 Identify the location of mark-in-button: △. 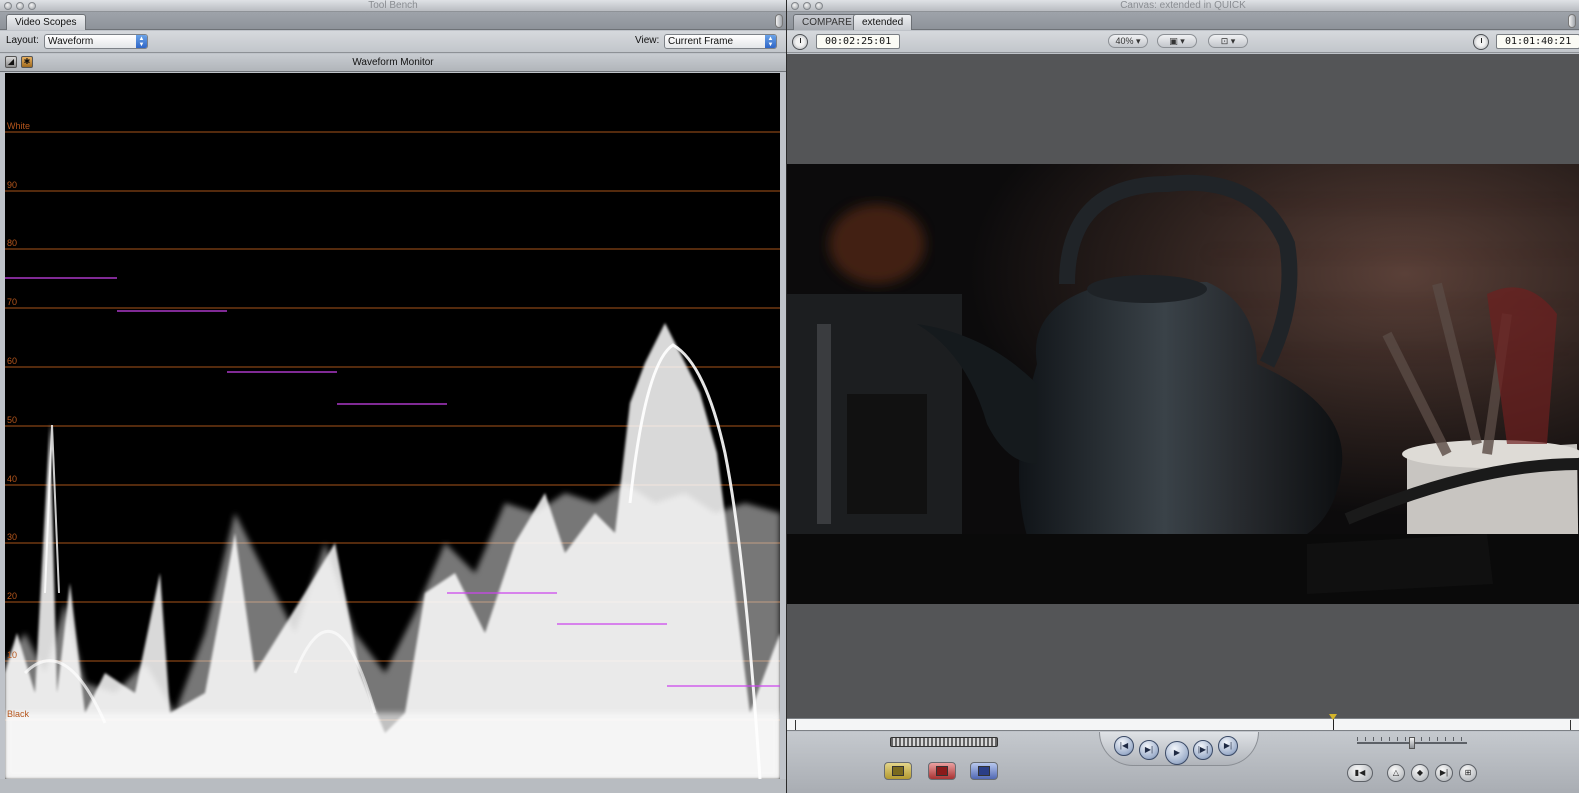
(1396, 773).